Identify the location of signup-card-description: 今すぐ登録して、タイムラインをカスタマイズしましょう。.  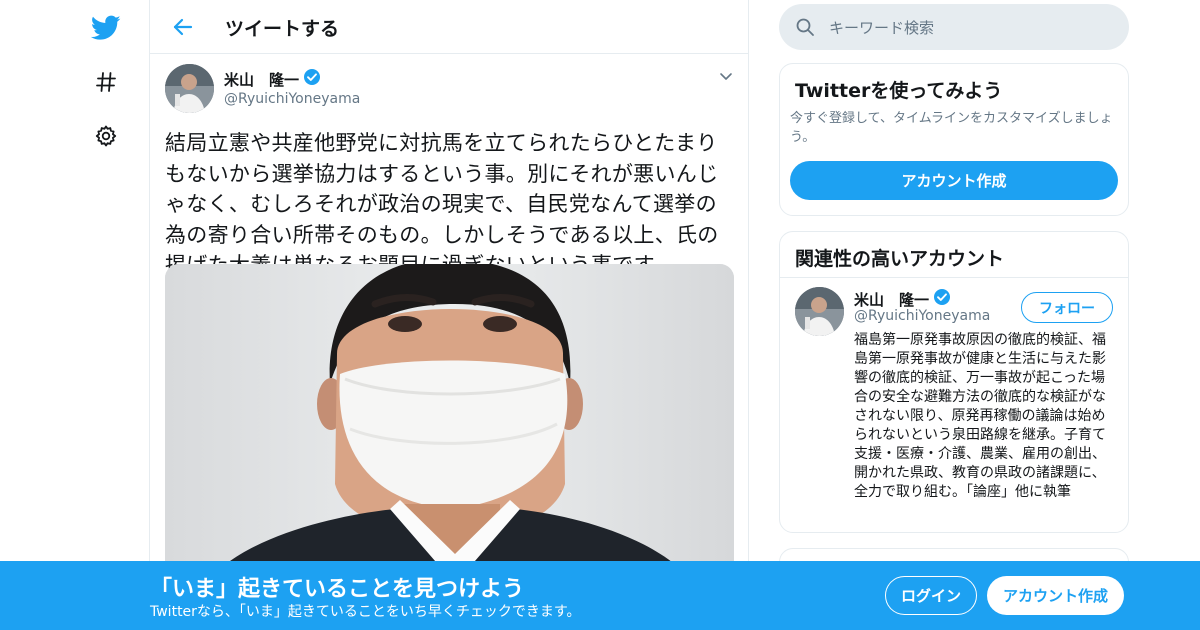
(951, 128).